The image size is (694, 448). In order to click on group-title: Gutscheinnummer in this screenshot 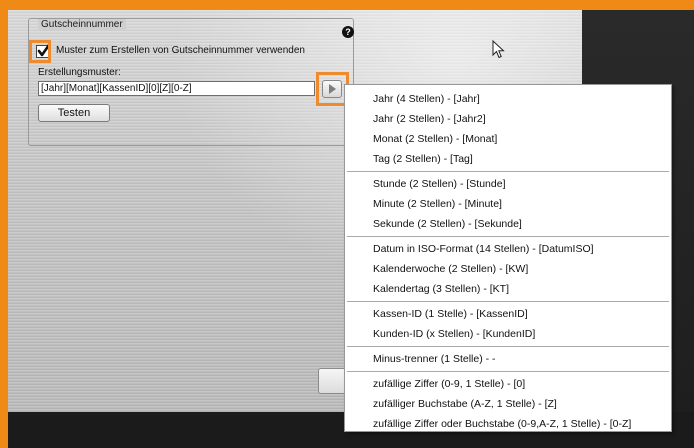, I will do `click(82, 24)`.